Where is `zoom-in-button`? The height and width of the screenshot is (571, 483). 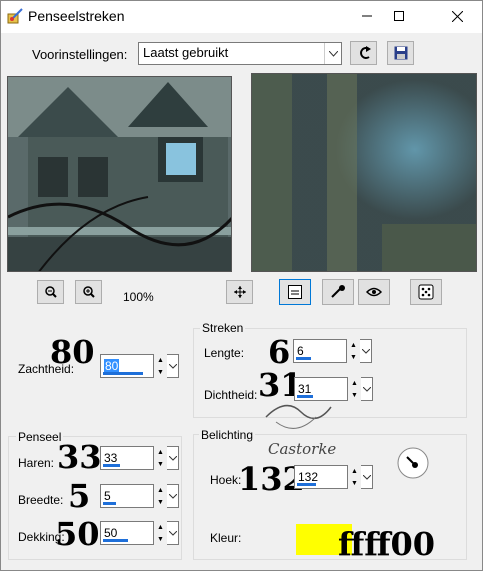 zoom-in-button is located at coordinates (88, 292).